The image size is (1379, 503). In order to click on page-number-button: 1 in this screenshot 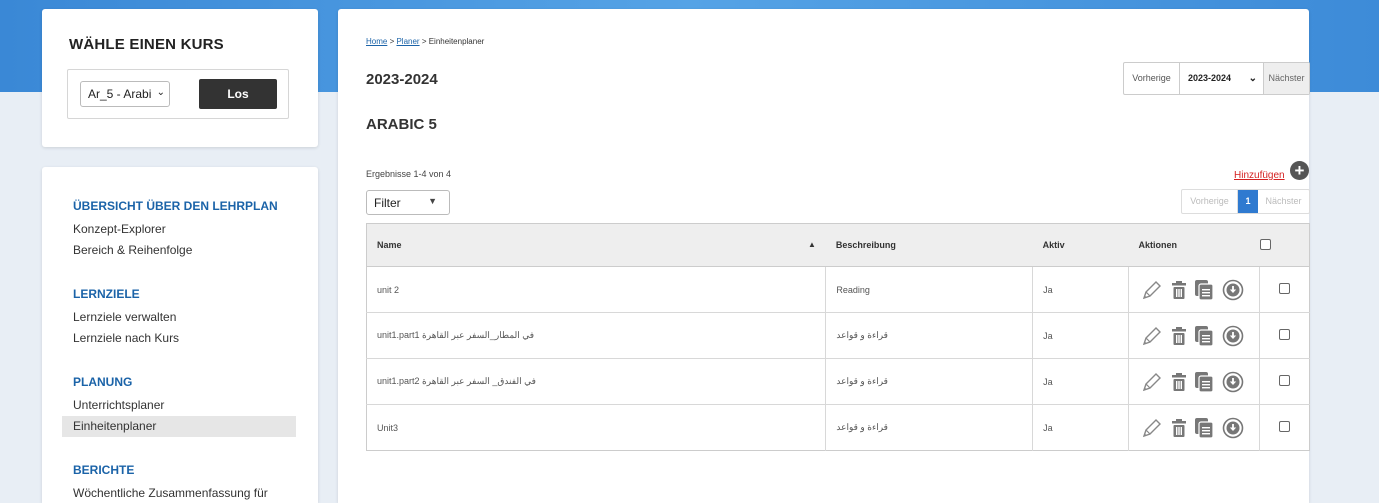, I will do `click(1248, 201)`.